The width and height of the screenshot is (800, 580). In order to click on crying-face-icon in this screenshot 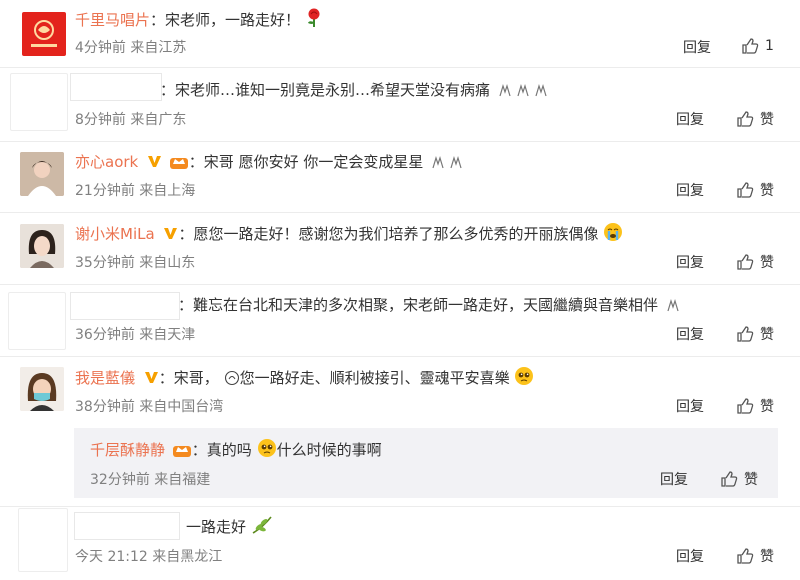, I will do `click(613, 232)`.